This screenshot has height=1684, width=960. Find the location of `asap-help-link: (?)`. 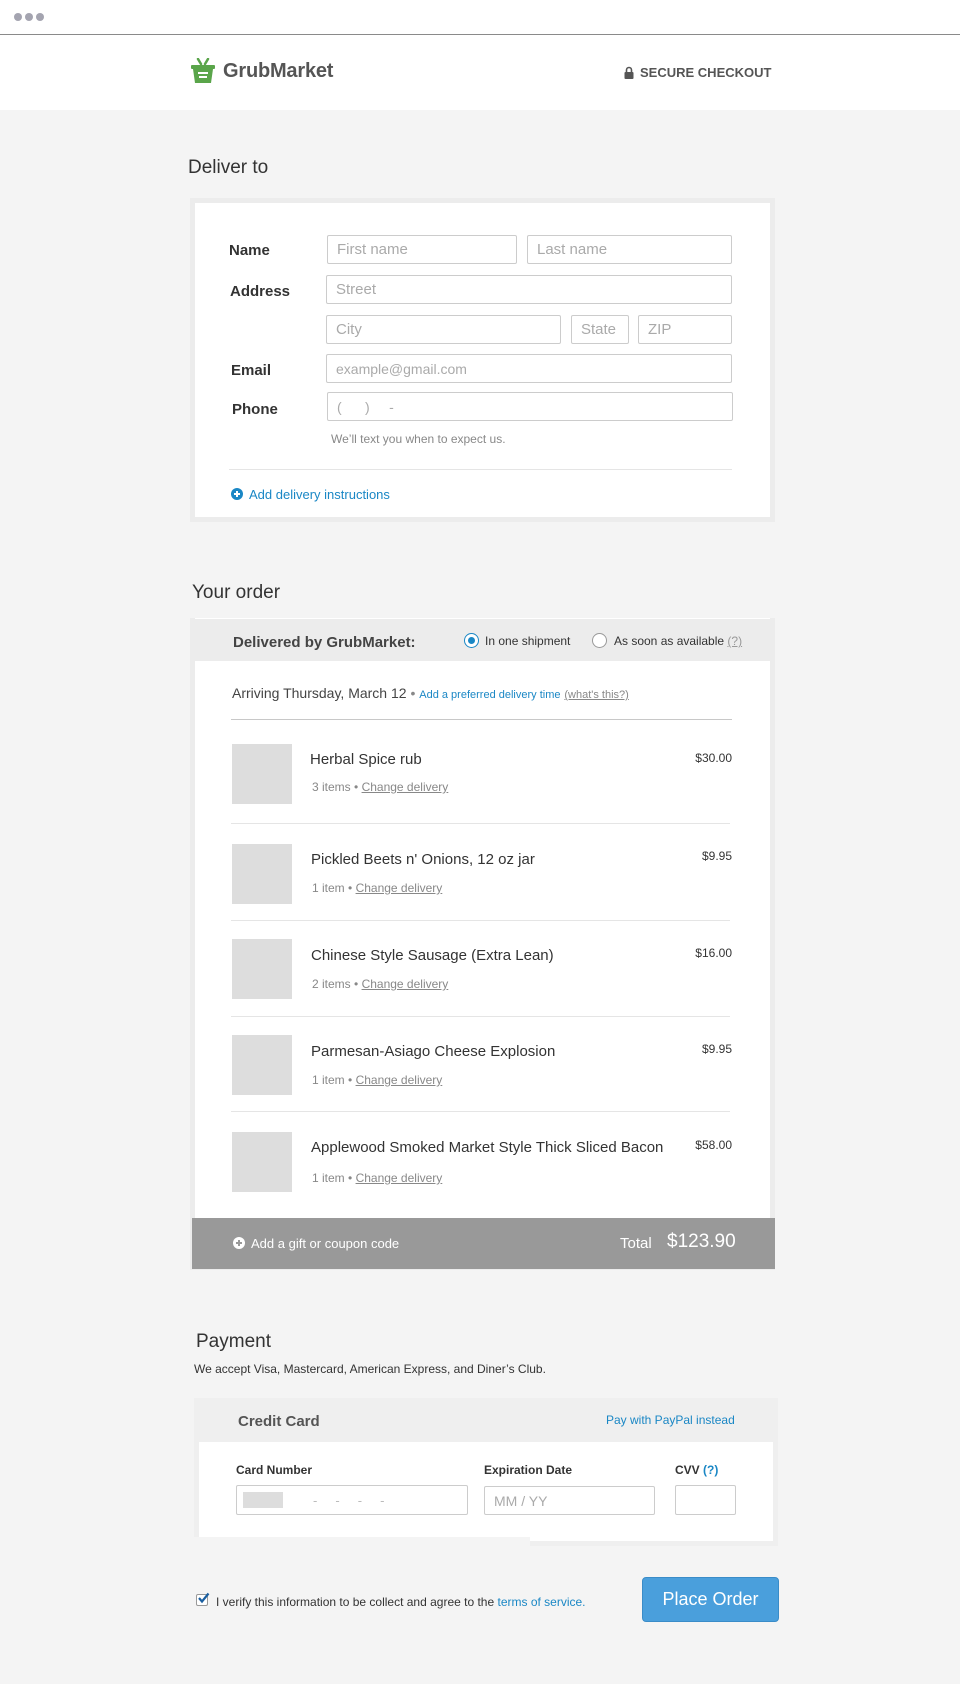

asap-help-link: (?) is located at coordinates (734, 641).